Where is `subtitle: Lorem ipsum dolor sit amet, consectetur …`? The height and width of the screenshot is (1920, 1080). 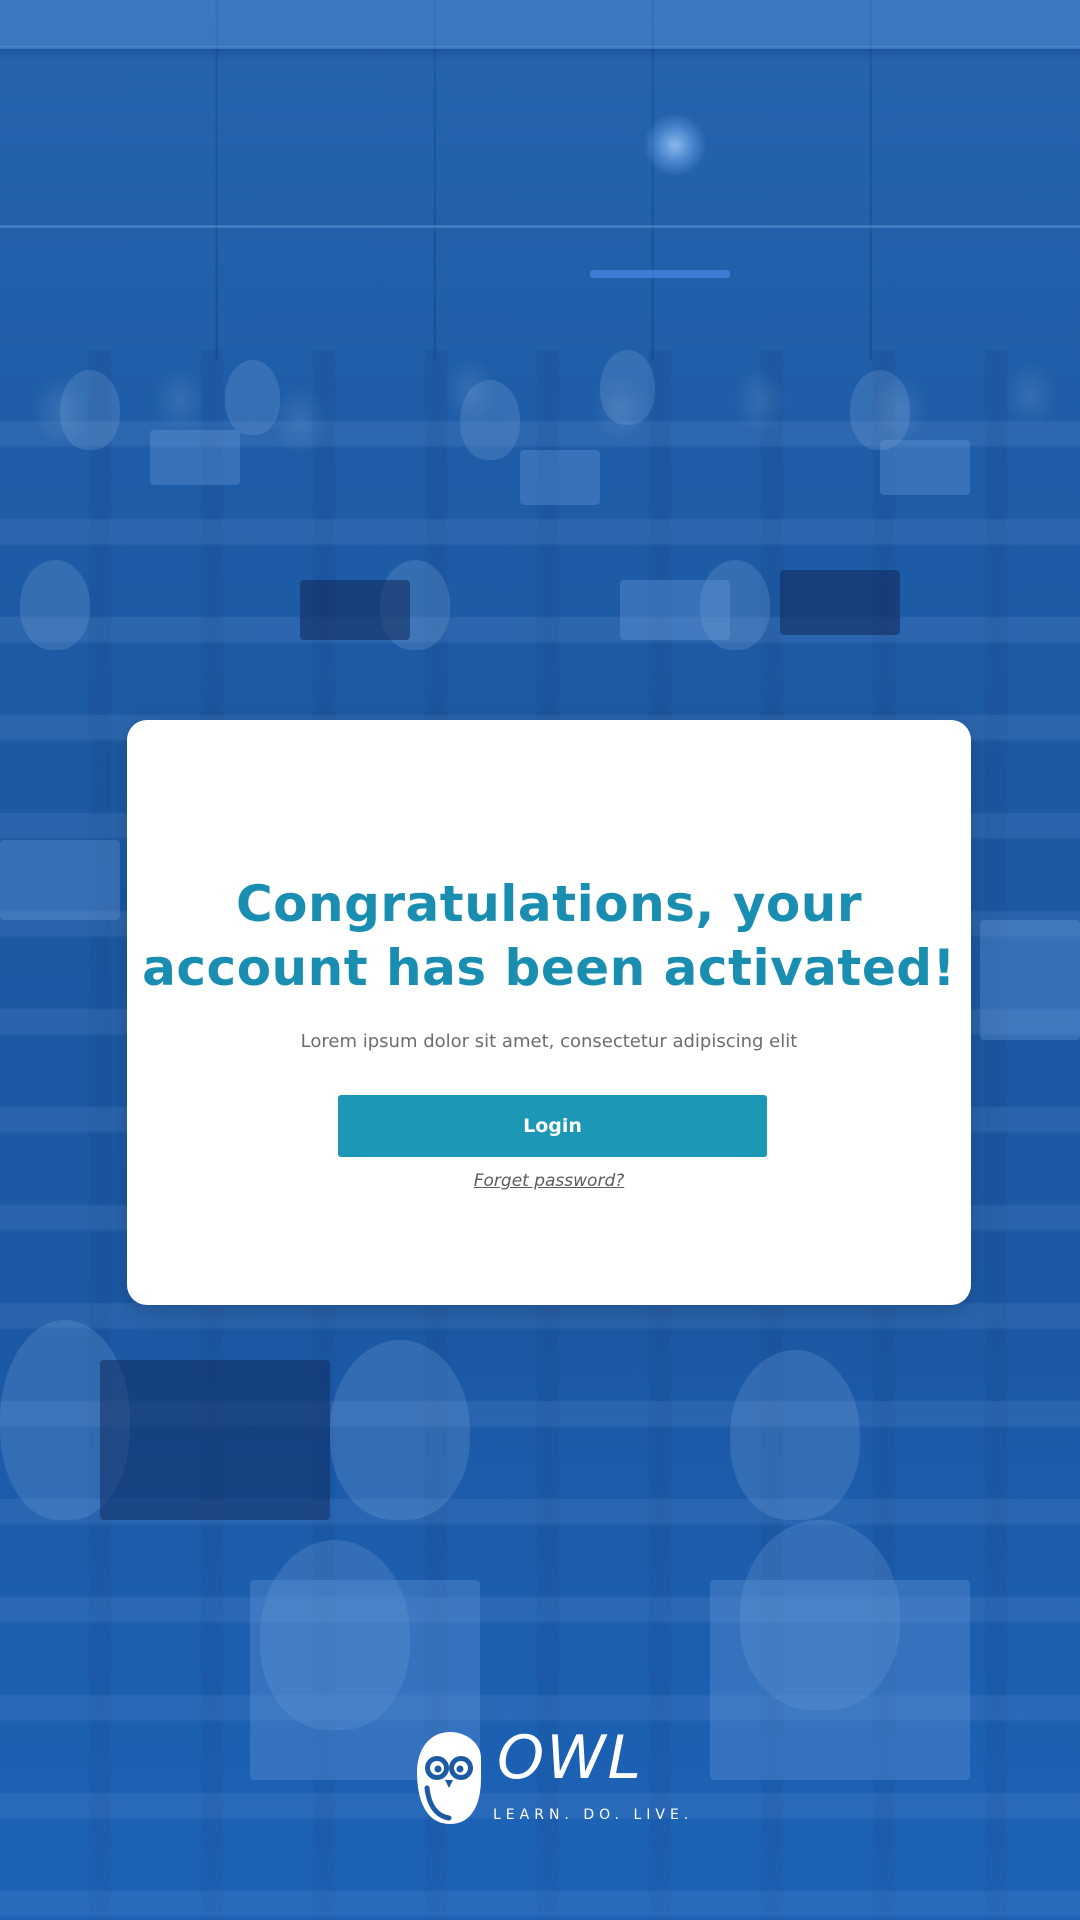 subtitle: Lorem ipsum dolor sit amet, consectetur … is located at coordinates (549, 1041).